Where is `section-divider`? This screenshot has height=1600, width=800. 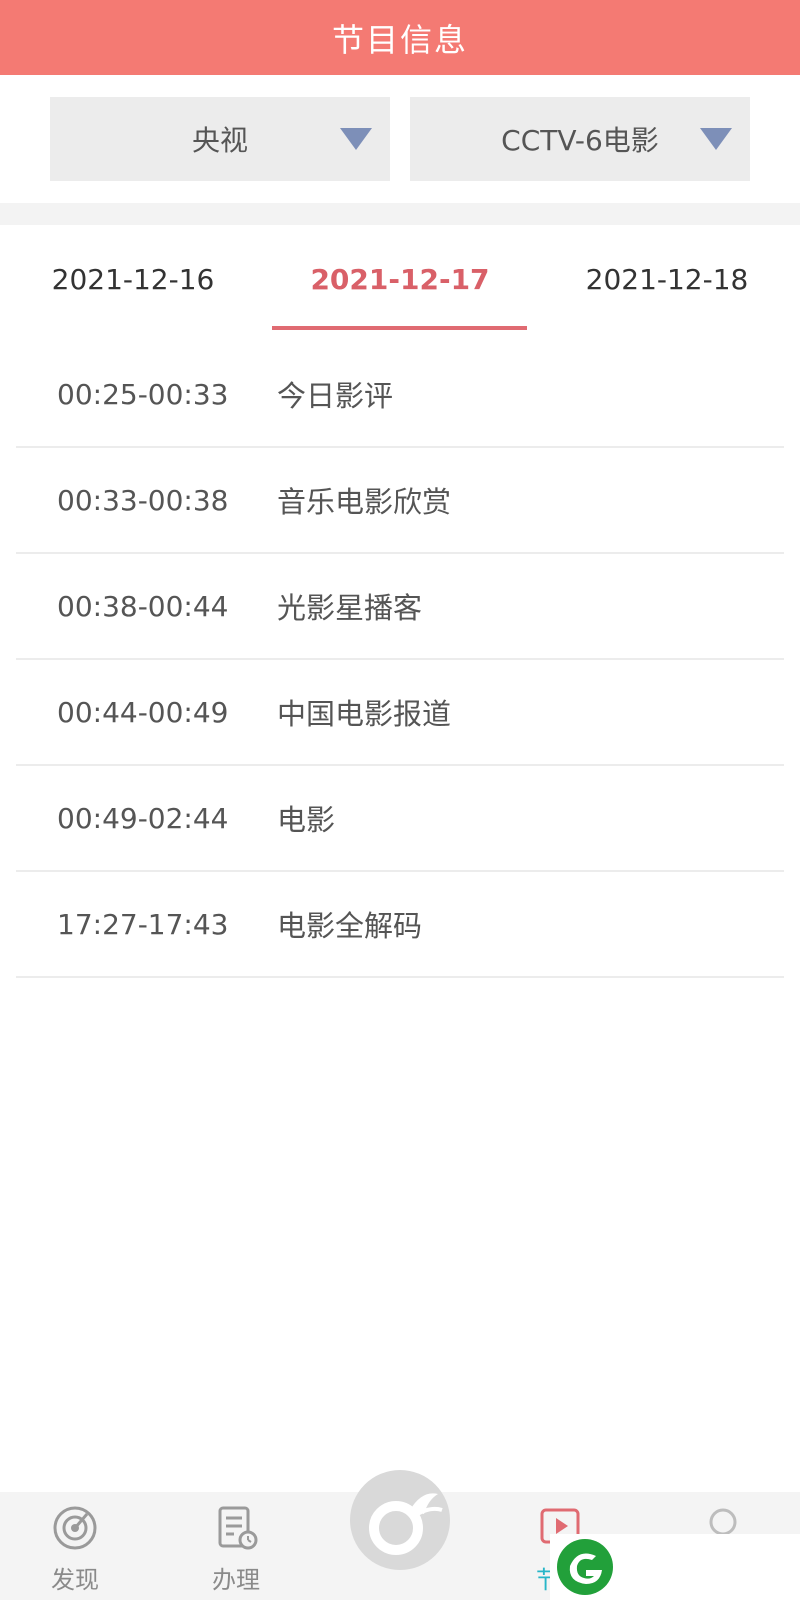
section-divider is located at coordinates (400, 214).